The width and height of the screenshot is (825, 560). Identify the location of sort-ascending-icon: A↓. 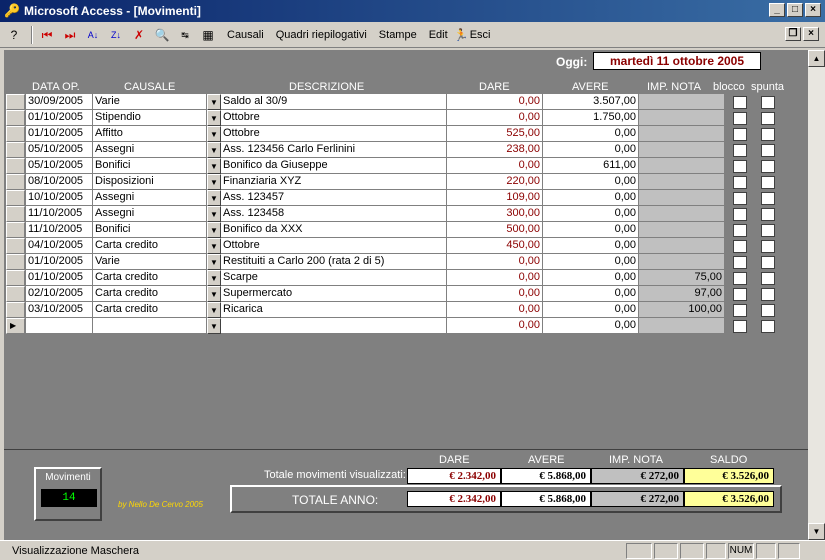
(93, 35).